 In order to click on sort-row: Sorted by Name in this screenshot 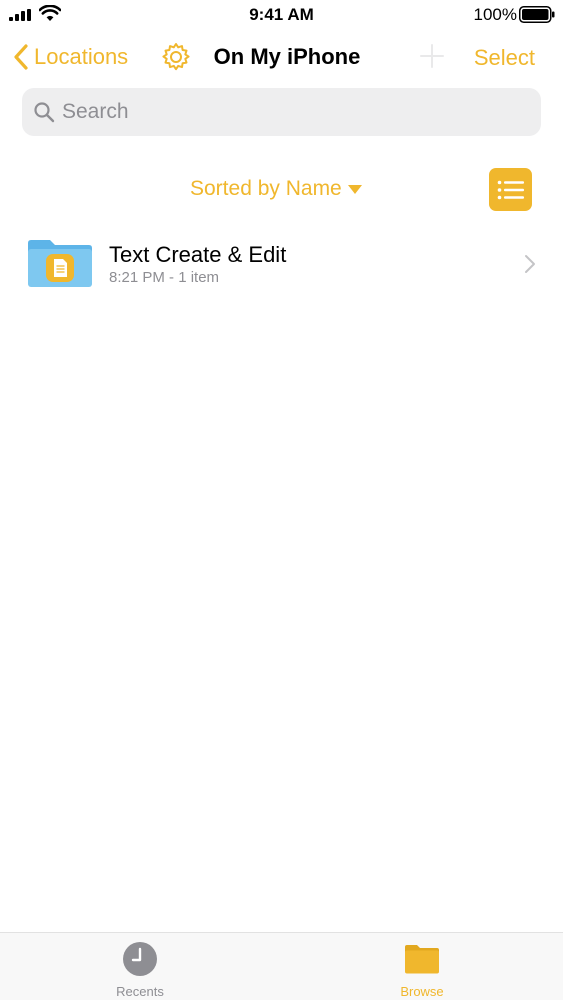, I will do `click(281, 190)`.